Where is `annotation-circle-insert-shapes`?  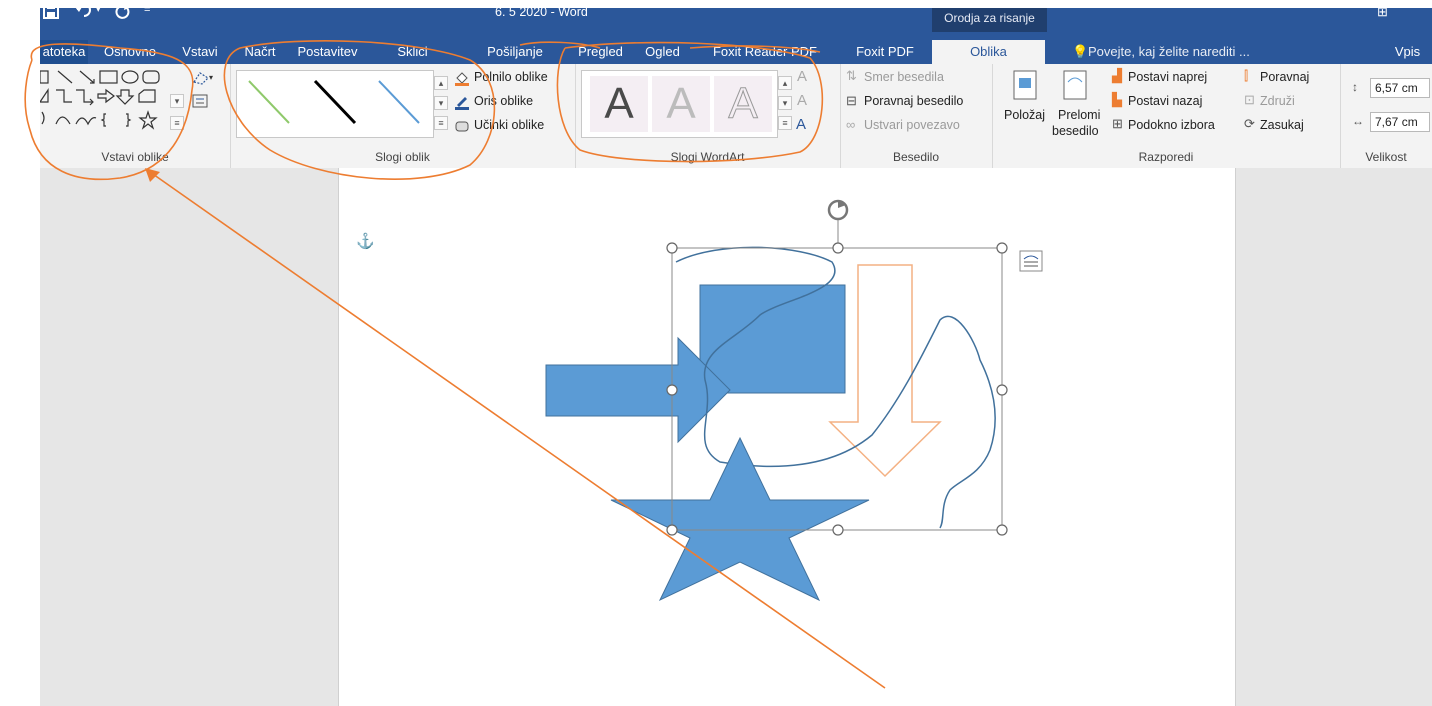 annotation-circle-insert-shapes is located at coordinates (109, 112).